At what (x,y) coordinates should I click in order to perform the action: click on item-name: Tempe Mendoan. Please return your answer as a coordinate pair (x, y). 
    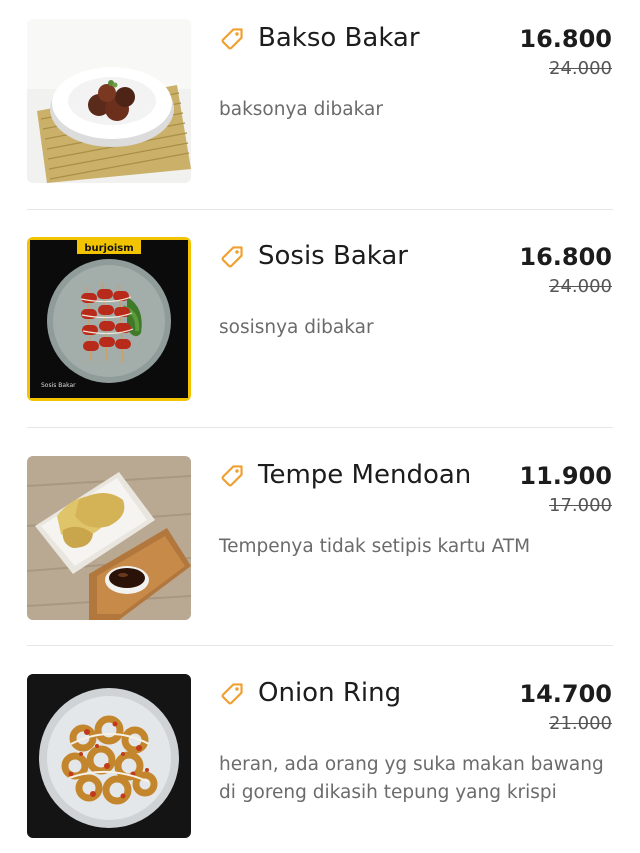
    Looking at the image, I should click on (365, 475).